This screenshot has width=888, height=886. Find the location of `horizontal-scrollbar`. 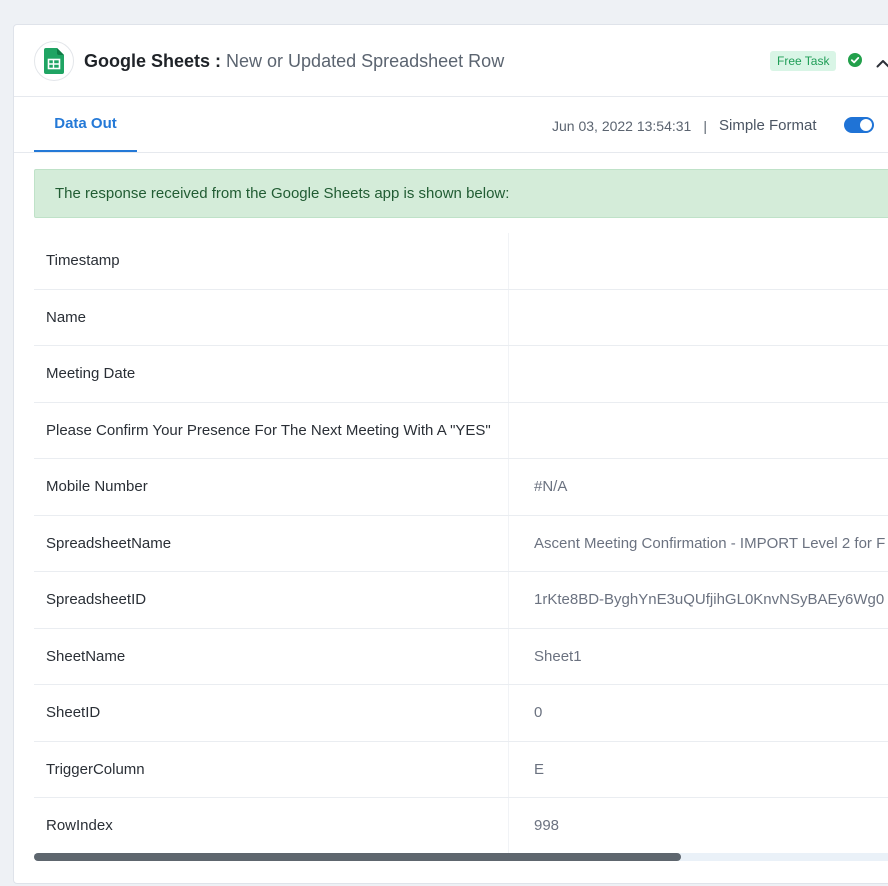

horizontal-scrollbar is located at coordinates (461, 857).